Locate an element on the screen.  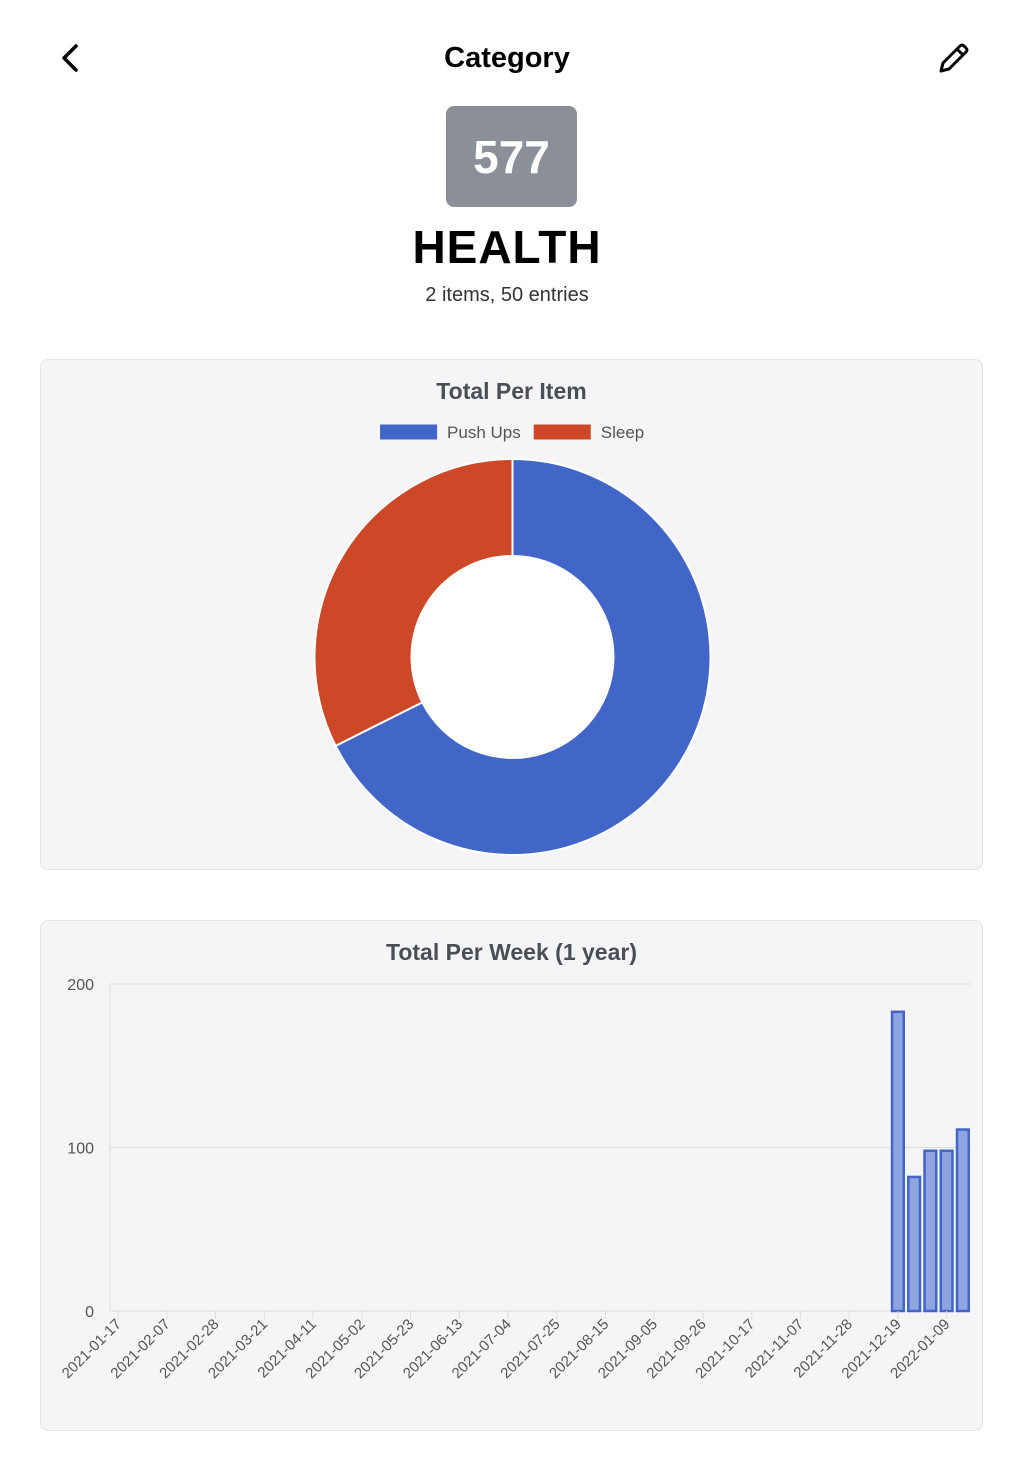
y-tick-label: 200 is located at coordinates (80, 985).